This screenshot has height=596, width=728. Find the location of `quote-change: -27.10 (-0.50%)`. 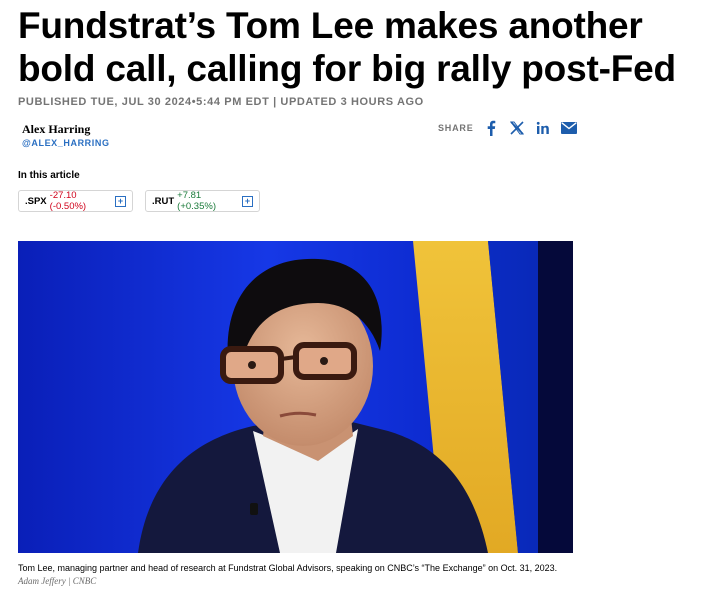

quote-change: -27.10 (-0.50%) is located at coordinates (68, 201).